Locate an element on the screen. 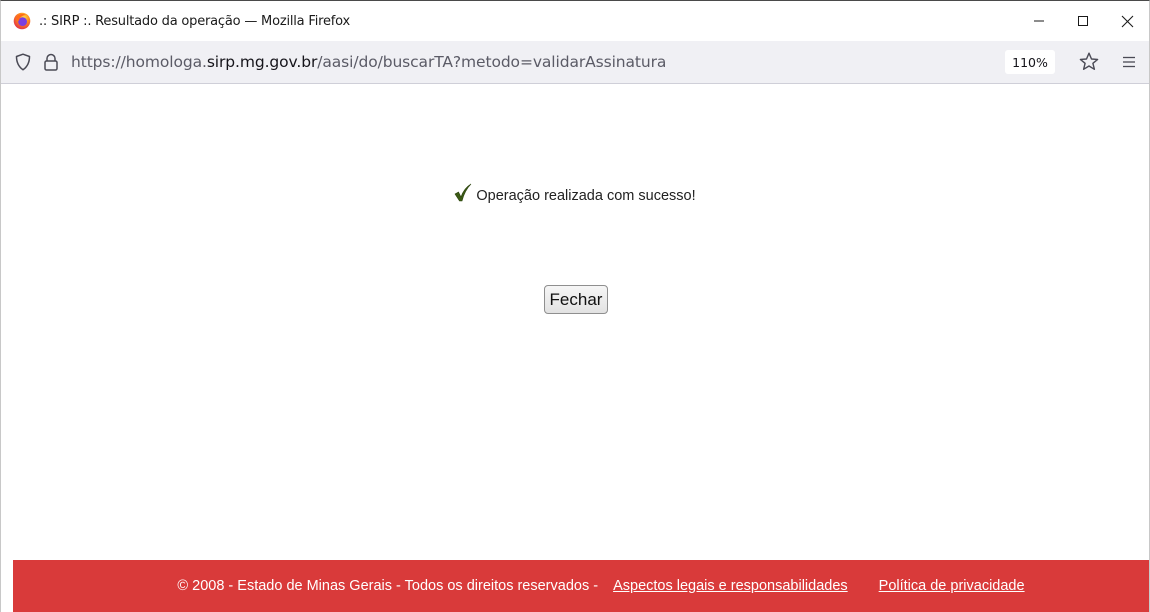 Image resolution: width=1150 pixels, height=612 pixels. legal-link: Aspectos legais e responsabilidades is located at coordinates (730, 586).